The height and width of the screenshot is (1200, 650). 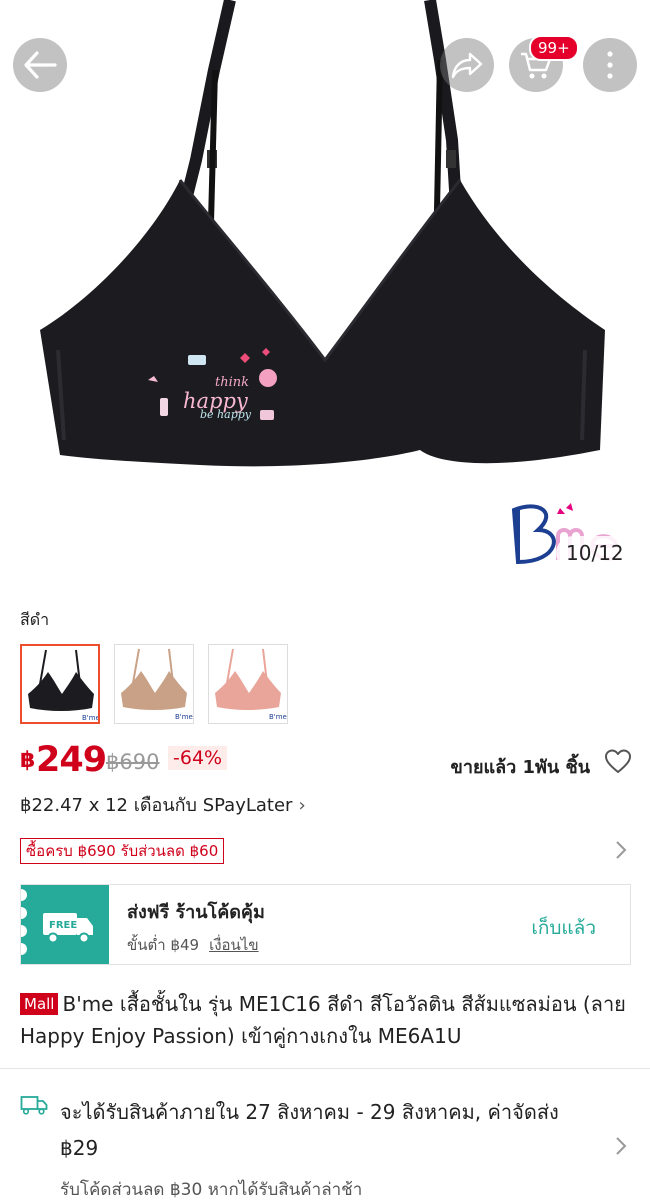 I want to click on divider, so click(x=325, y=1068).